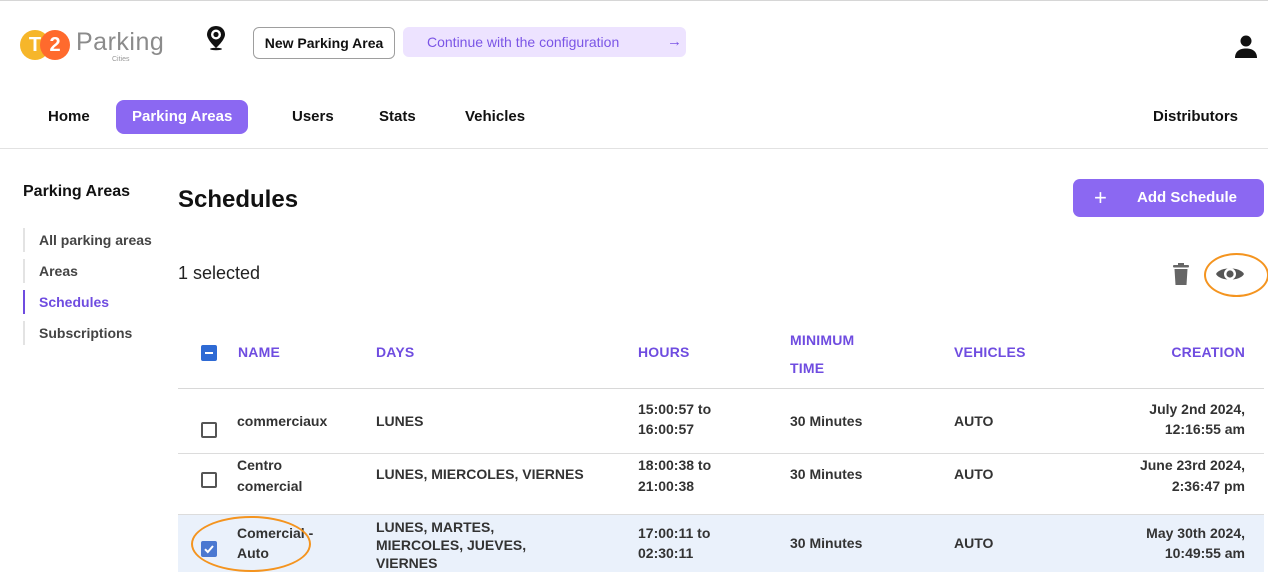 Image resolution: width=1268 pixels, height=572 pixels. I want to click on logo-2-circle: 2, so click(55, 45).